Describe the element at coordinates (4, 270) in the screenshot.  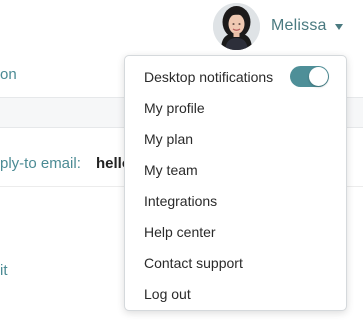
I see `edit-link: it` at that location.